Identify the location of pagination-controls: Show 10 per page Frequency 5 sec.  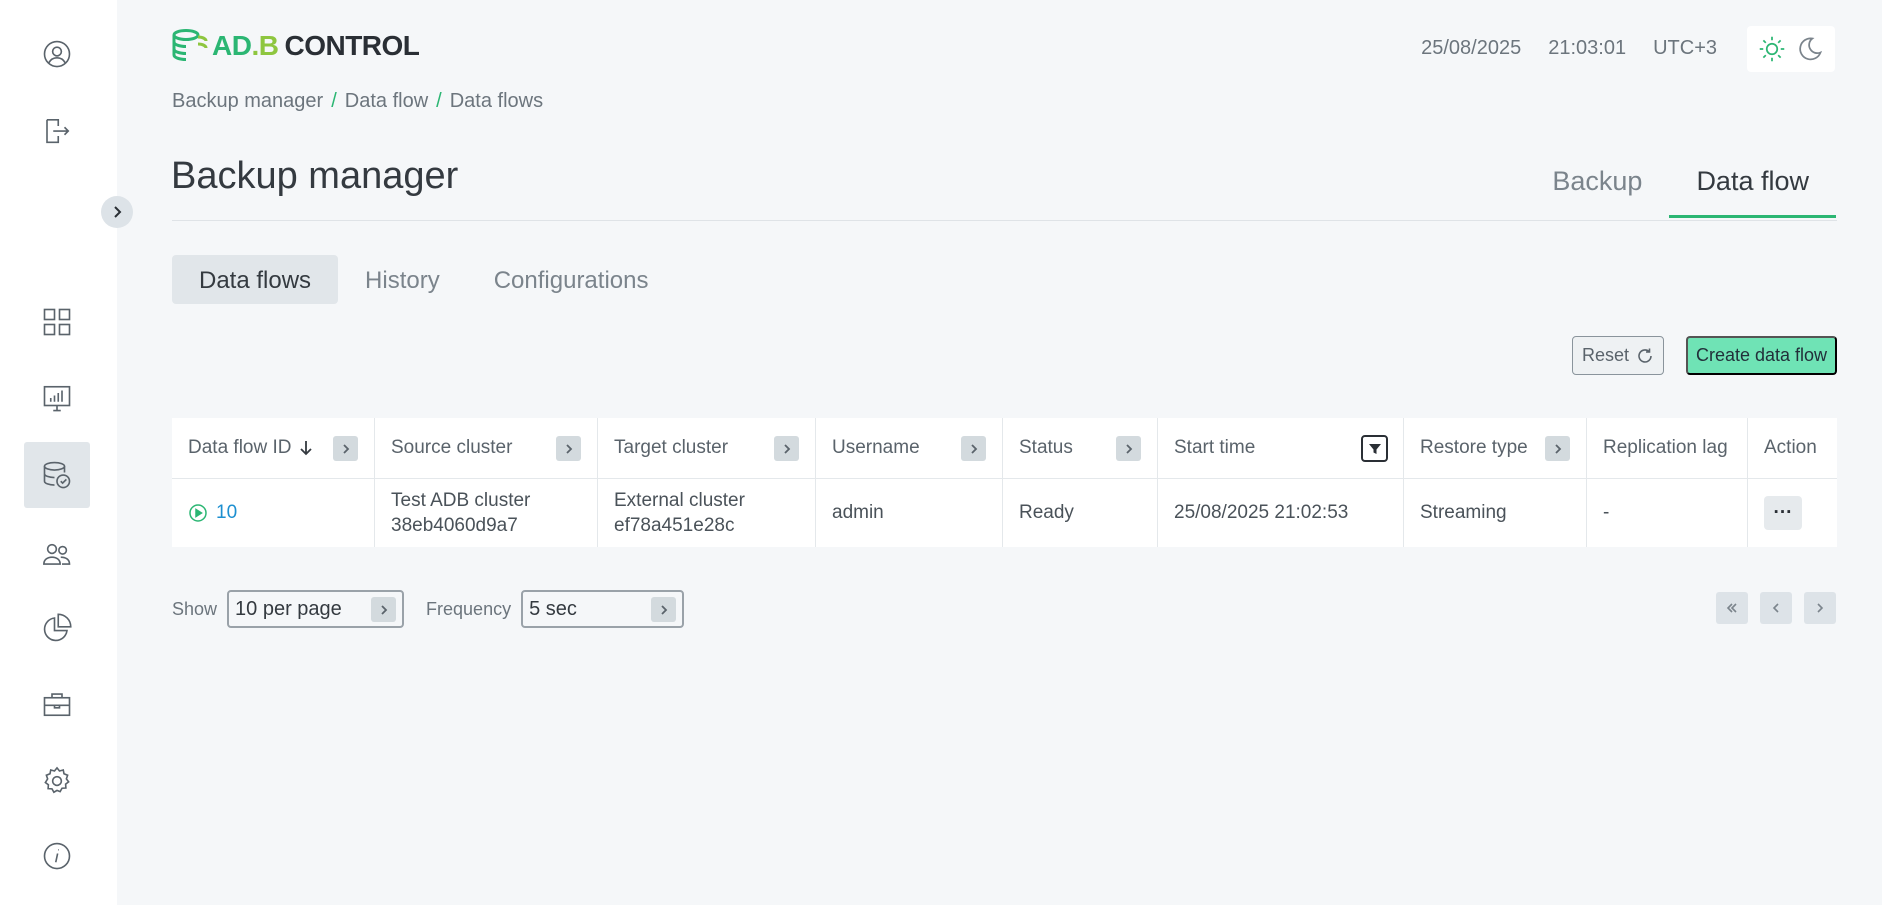
(428, 609).